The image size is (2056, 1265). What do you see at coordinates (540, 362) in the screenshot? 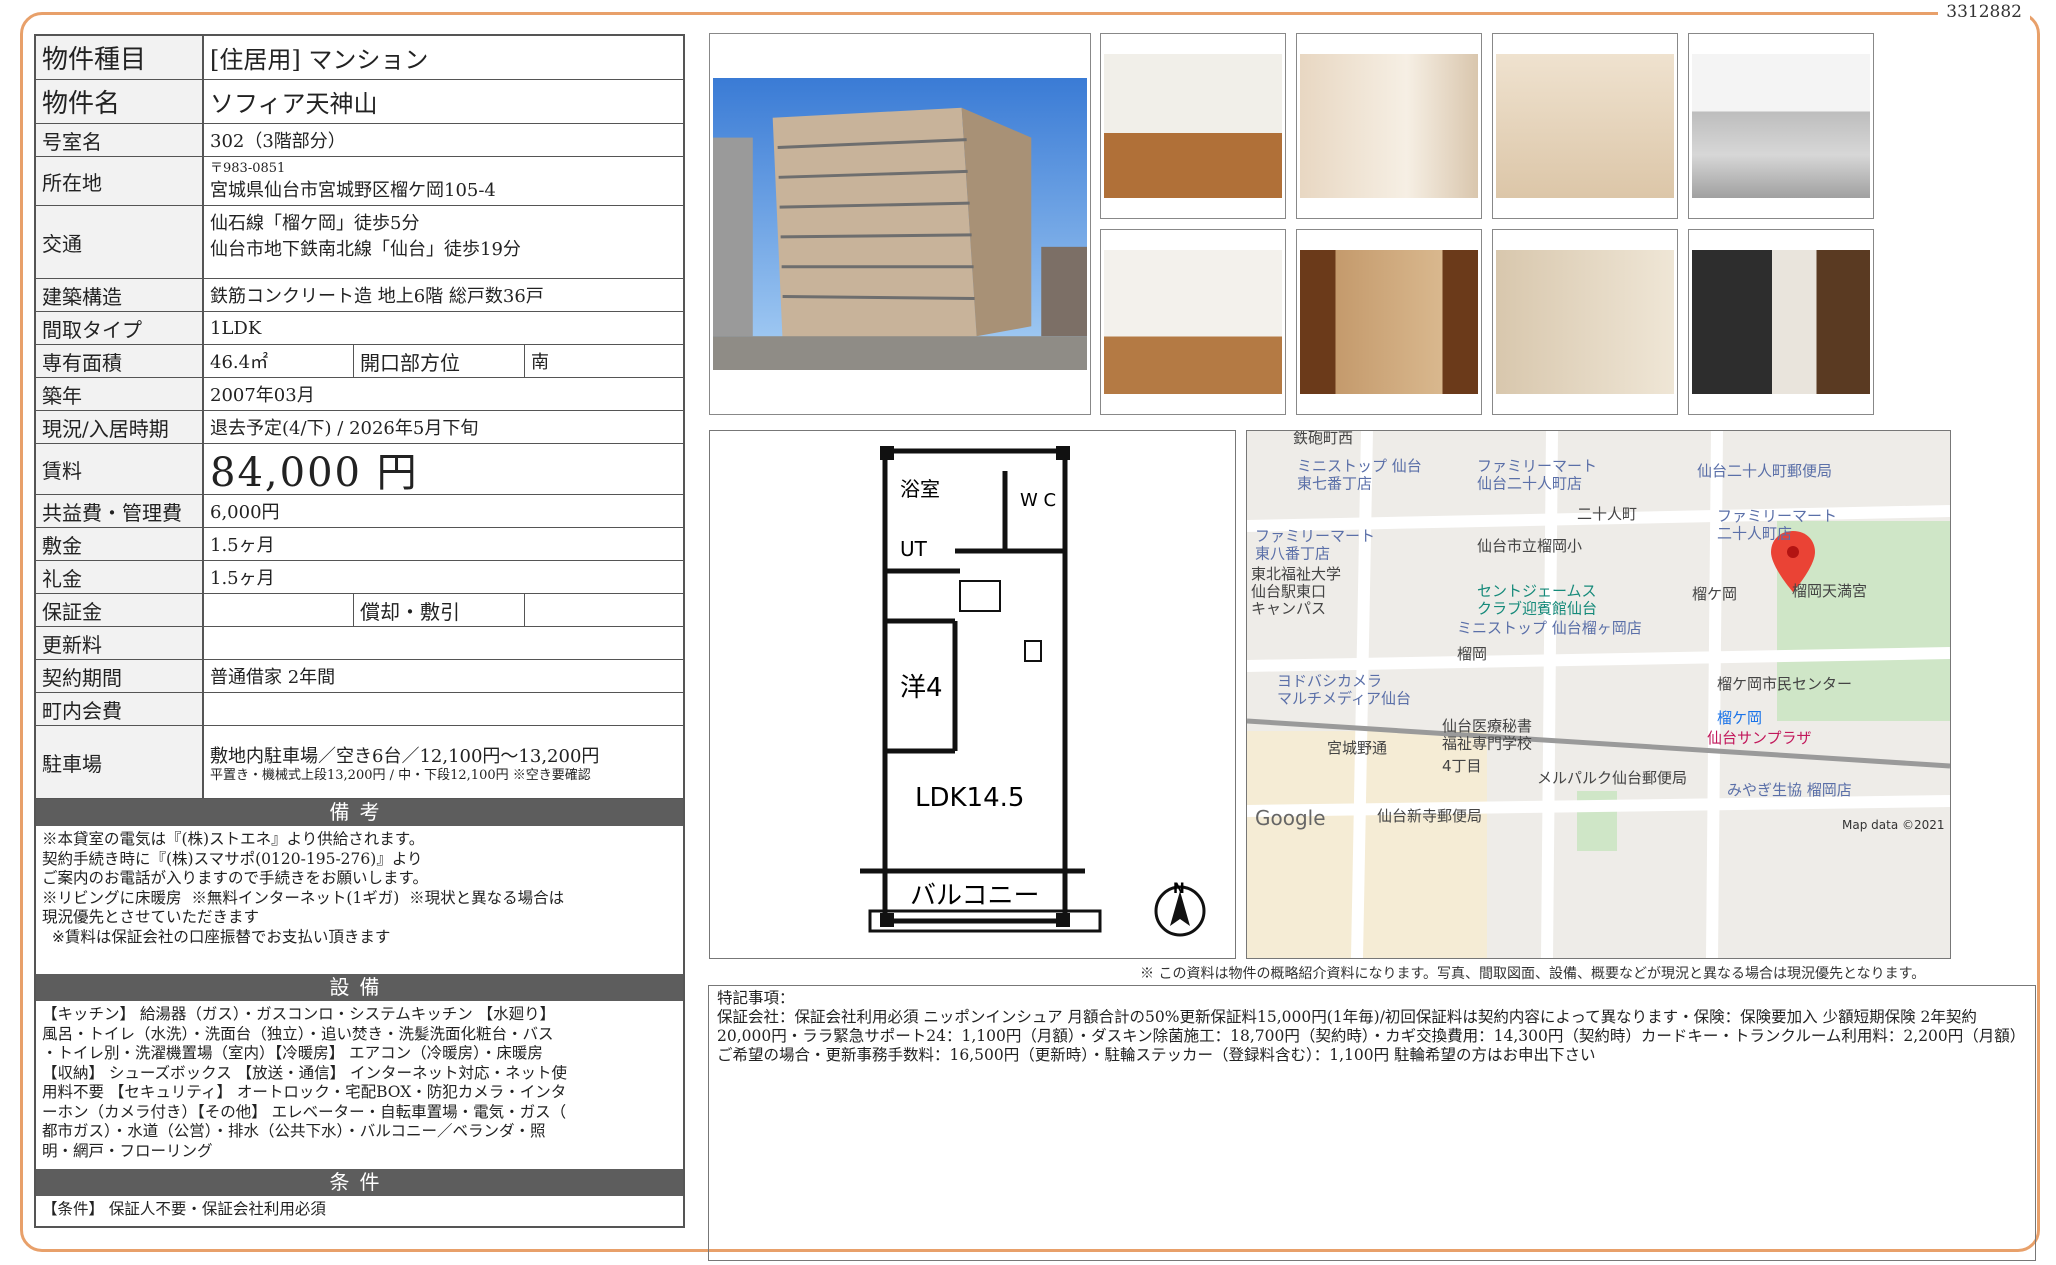
I see `value-facing: 南` at bounding box center [540, 362].